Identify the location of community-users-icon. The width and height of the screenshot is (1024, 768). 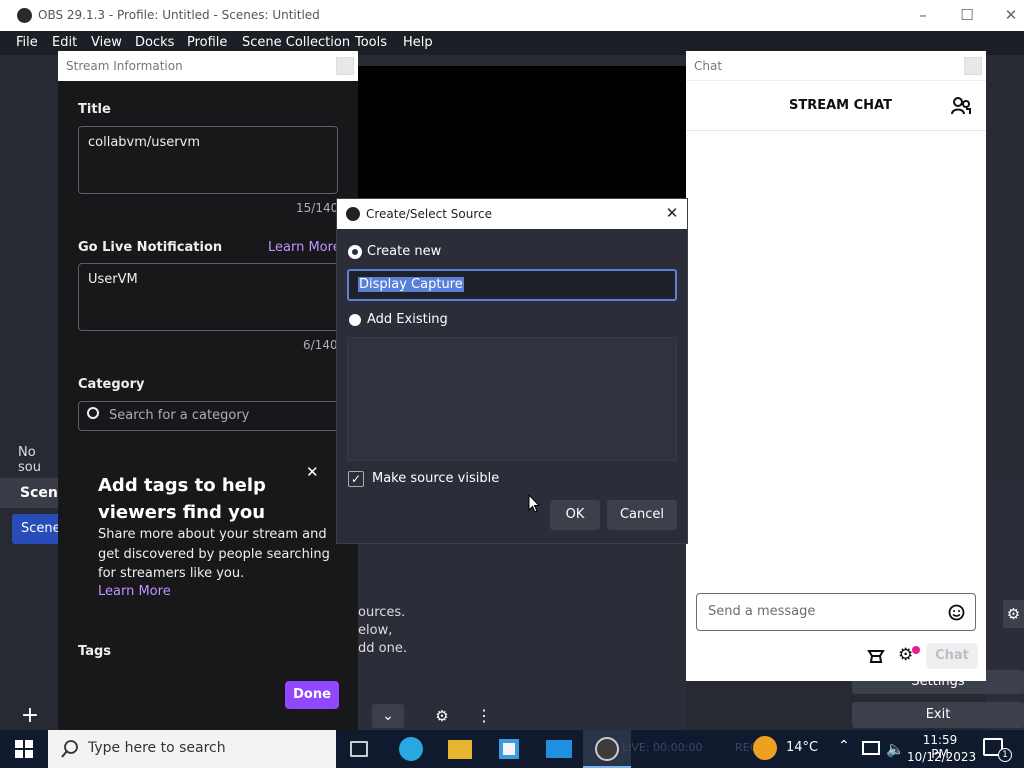
(961, 106).